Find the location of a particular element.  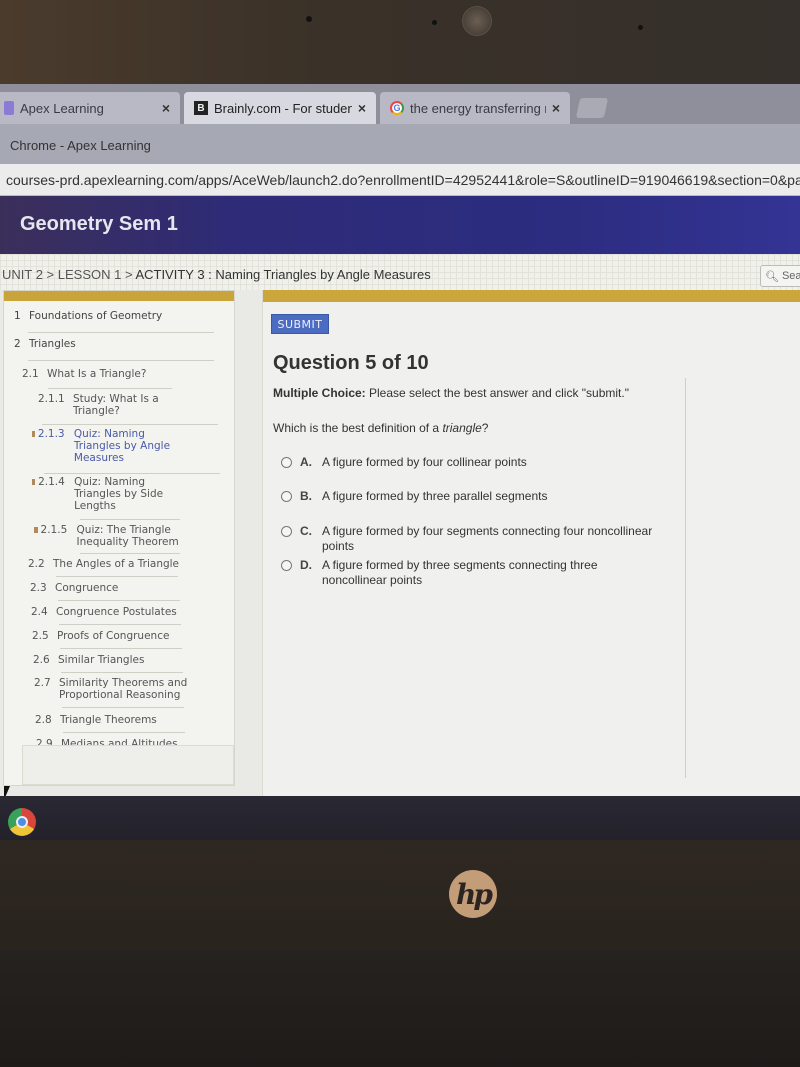

instruction-label: Multiple Choice: is located at coordinates (319, 393).